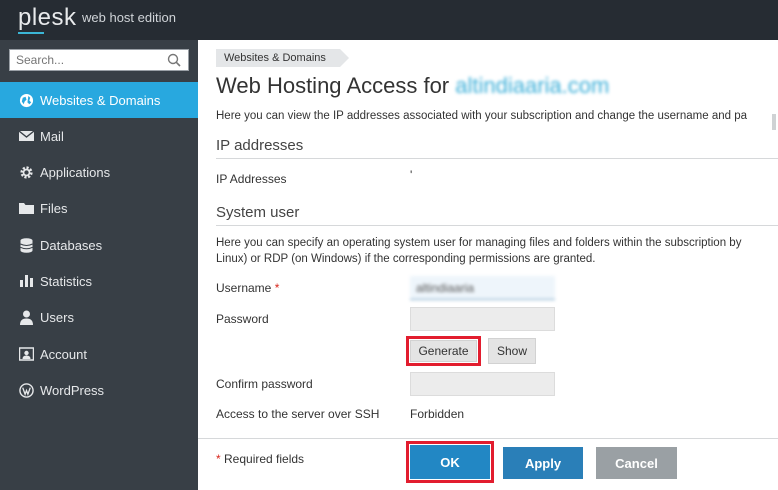 This screenshot has height=490, width=778. What do you see at coordinates (47, 18) in the screenshot?
I see `plesk-logo: plesk` at bounding box center [47, 18].